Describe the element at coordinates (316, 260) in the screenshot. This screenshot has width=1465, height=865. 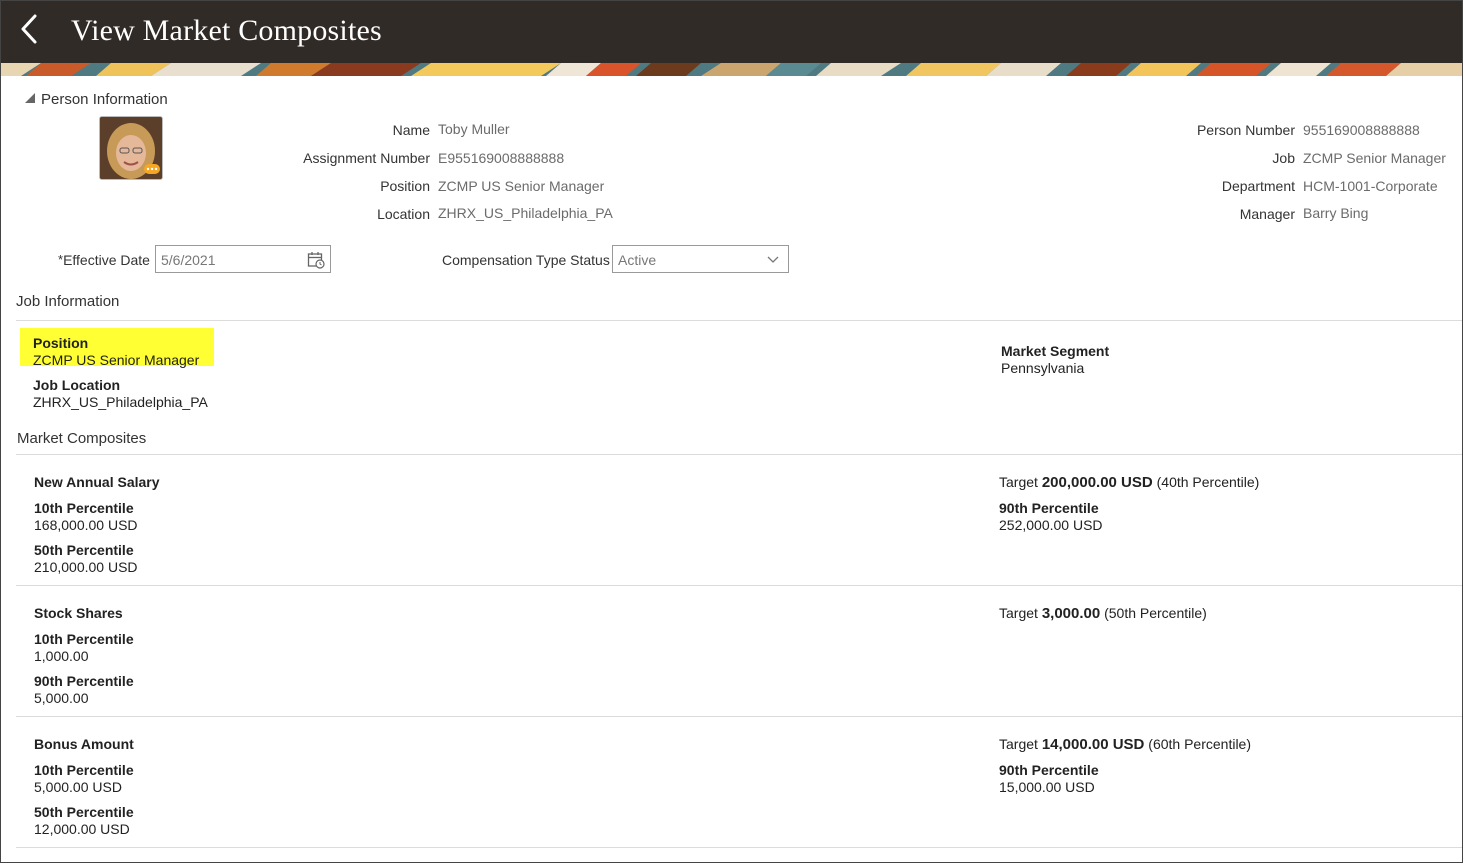
I see `calendar-icon` at that location.